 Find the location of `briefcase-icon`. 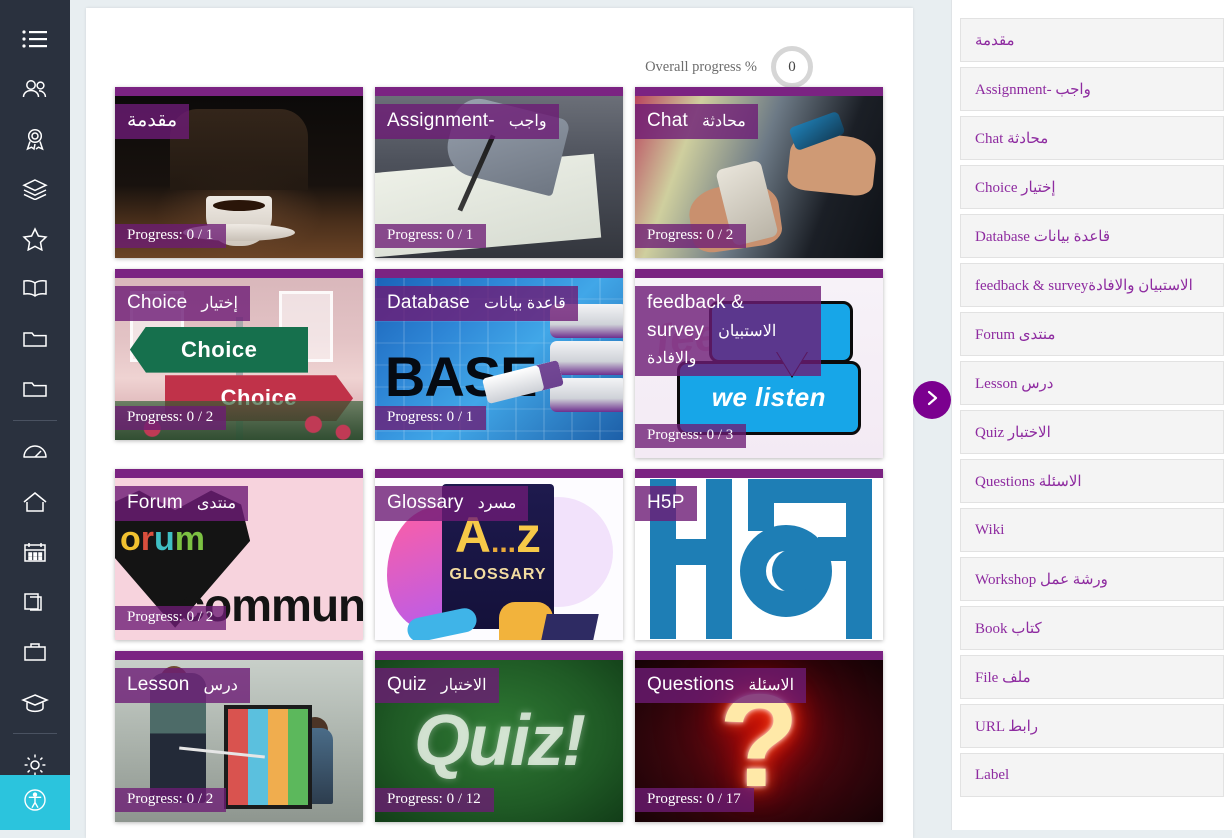

briefcase-icon is located at coordinates (35, 652).